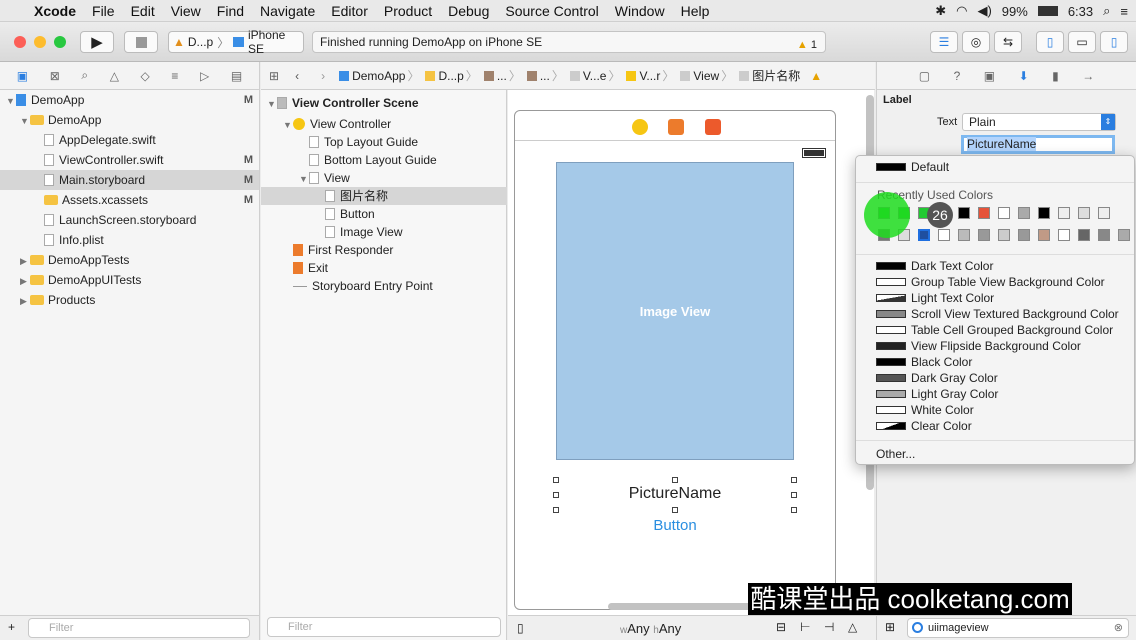 This screenshot has height=640, width=1136. I want to click on forward-button: ›, so click(323, 76).